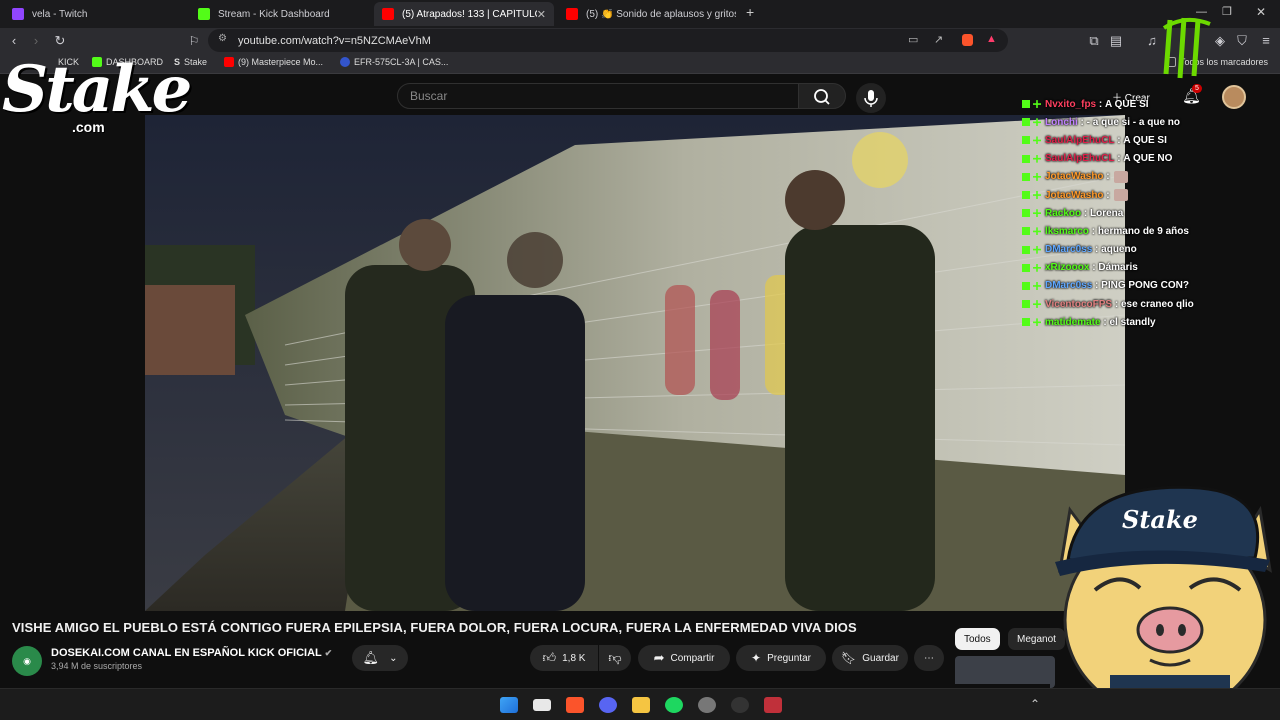 The height and width of the screenshot is (720, 1280). Describe the element at coordinates (615, 658) in the screenshot. I see `dislike-button: 👎︎` at that location.